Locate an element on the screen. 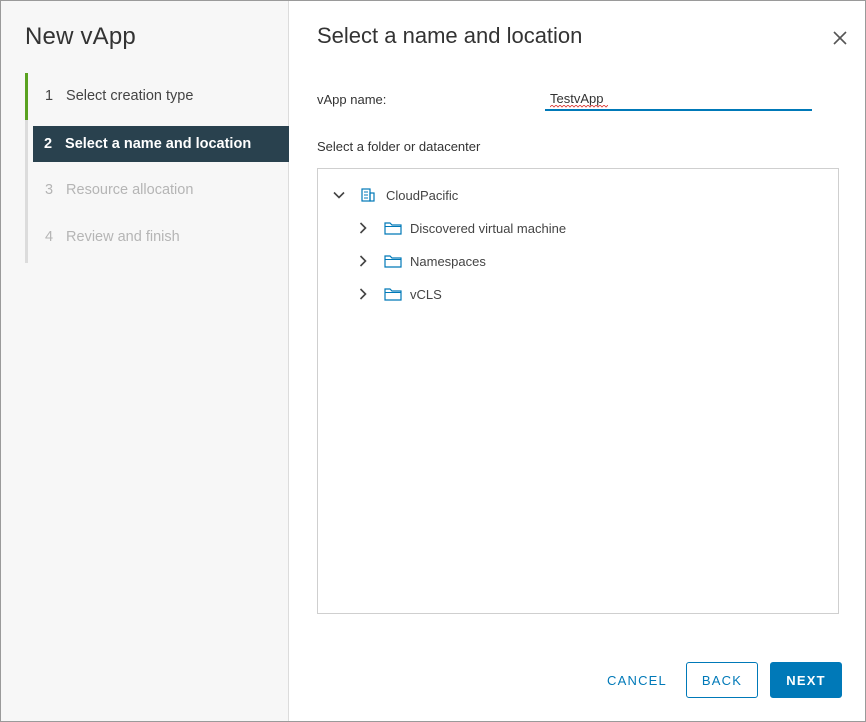  step-select-name-and-location: 2 Select a name and location is located at coordinates (161, 144).